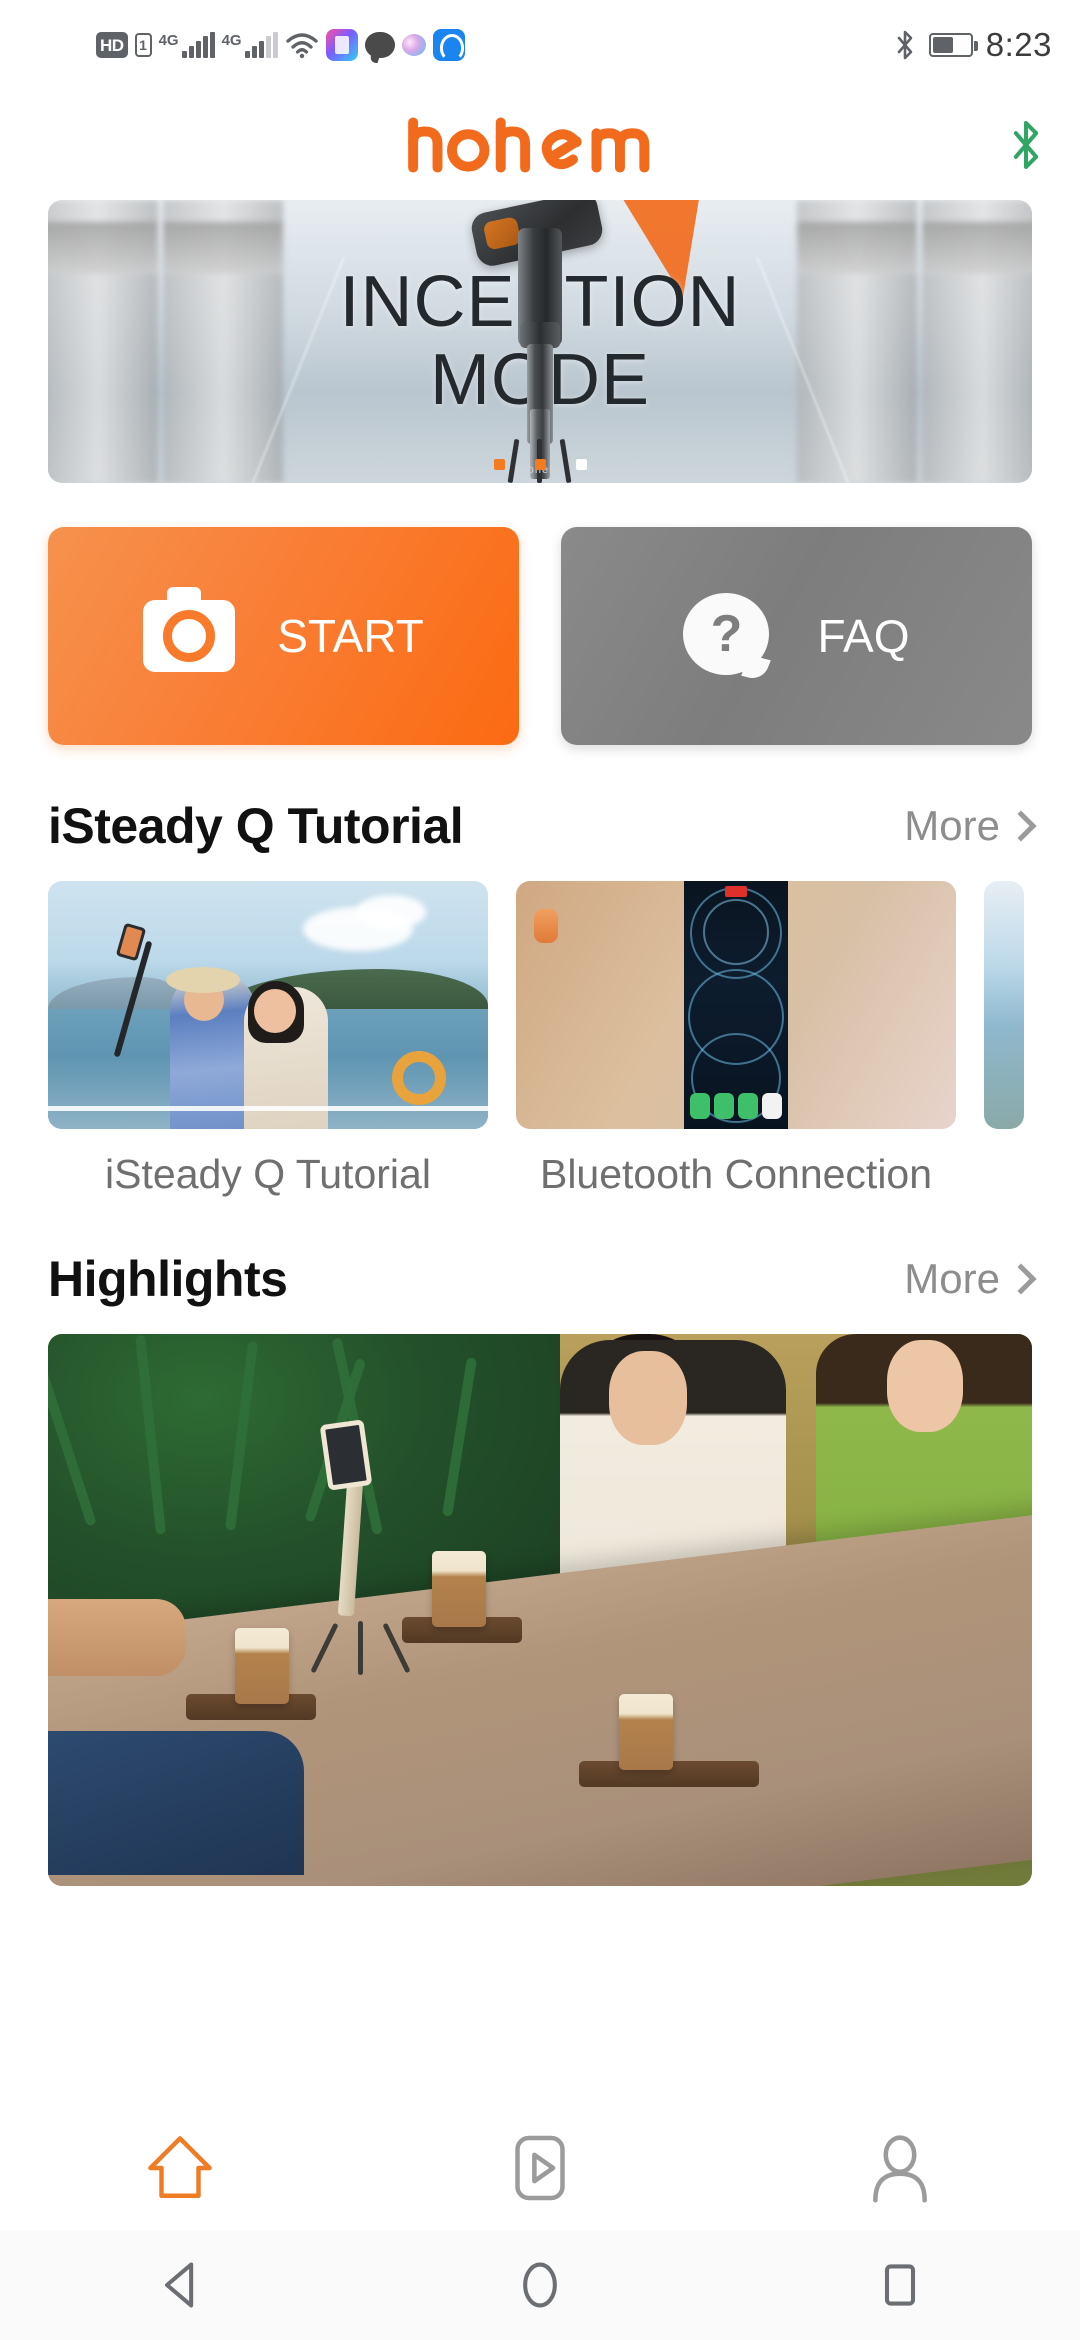 This screenshot has height=2340, width=1080. I want to click on app-icon-colorful, so click(341, 45).